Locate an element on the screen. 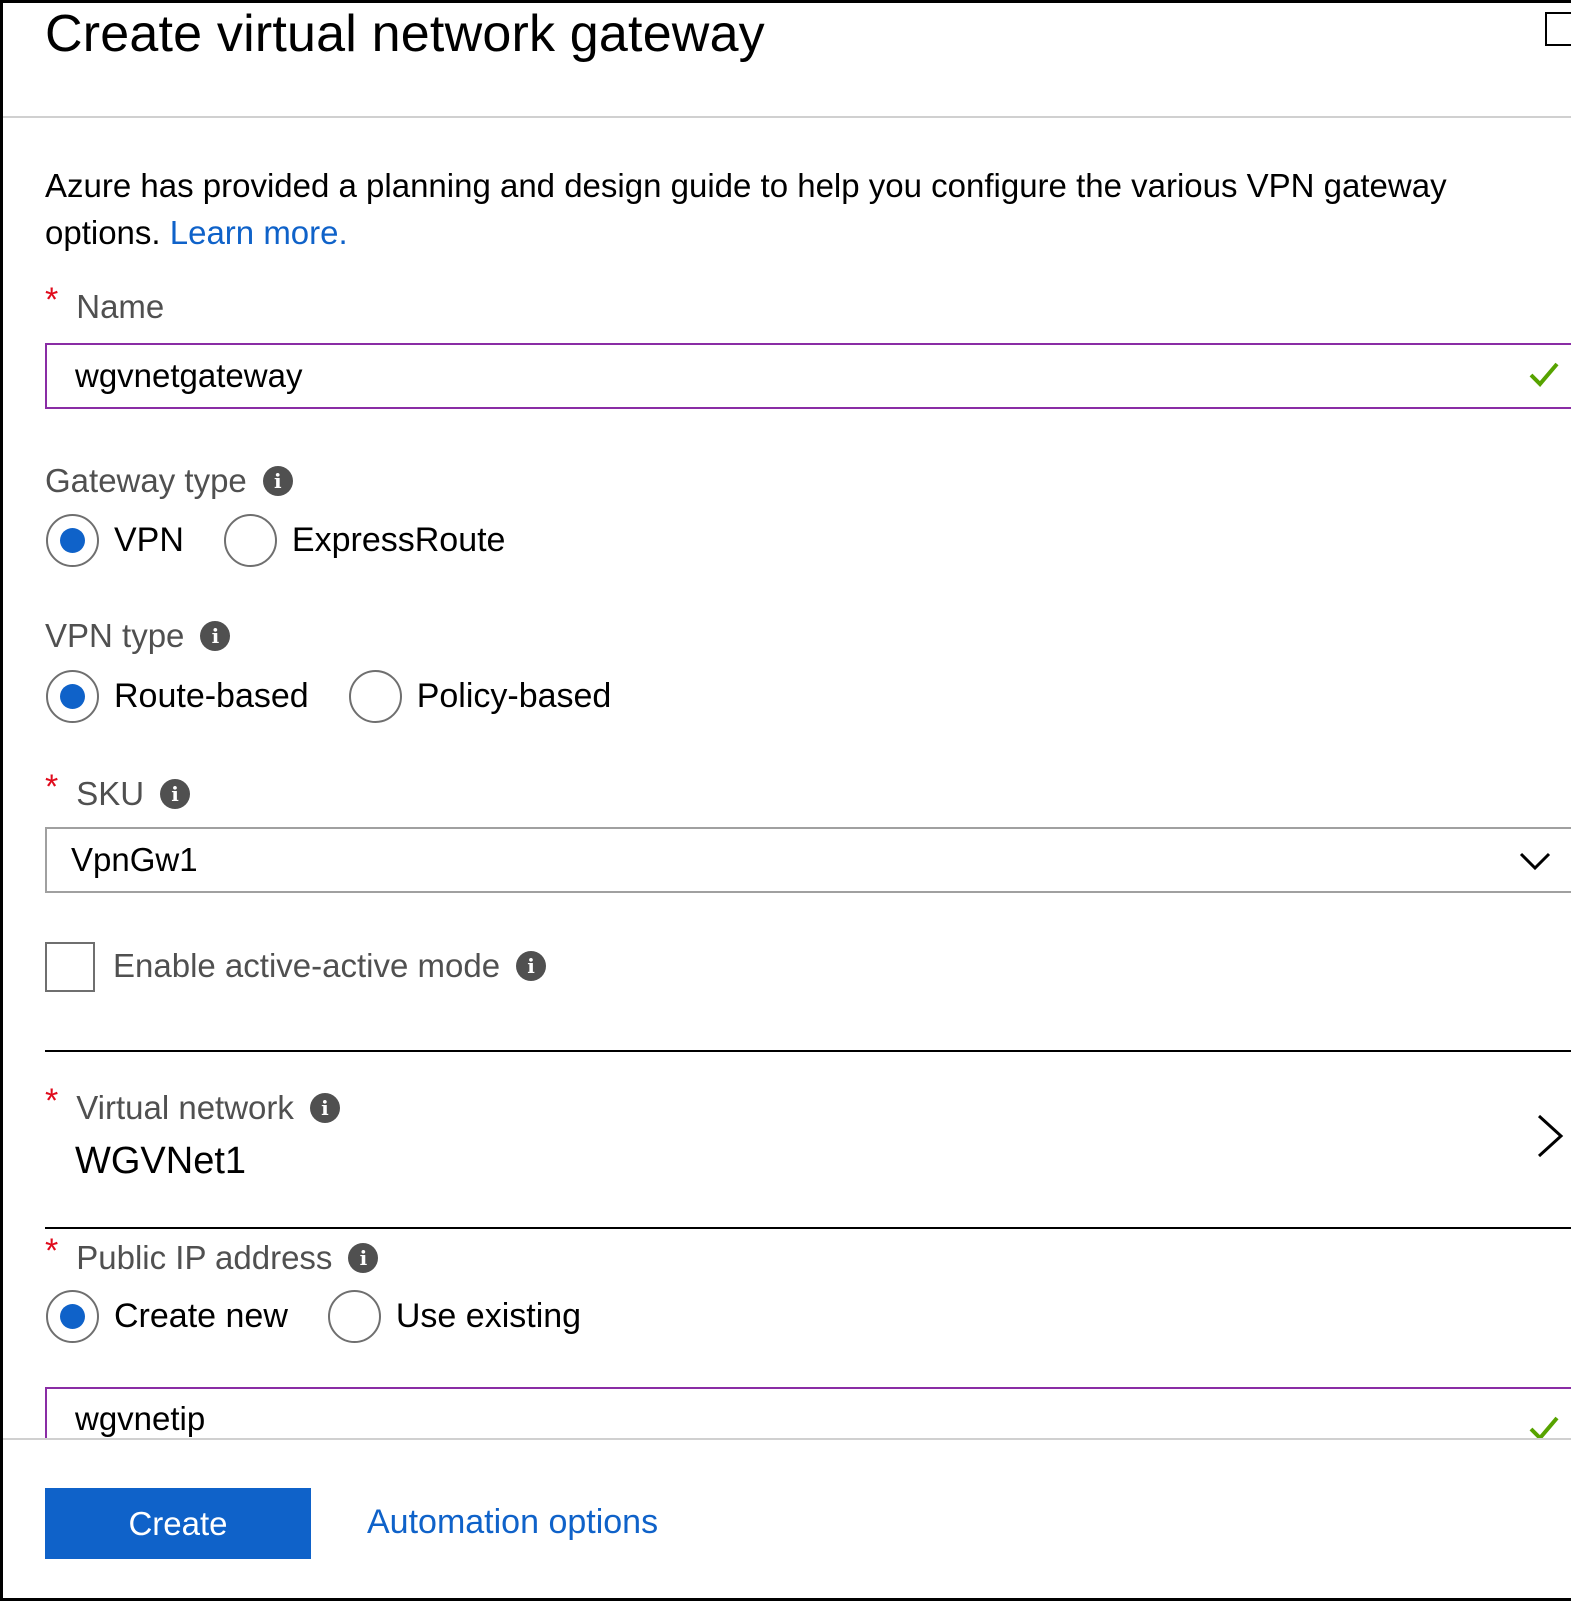 The width and height of the screenshot is (1571, 1601). vpn-type-radio-group: Route-based Policy-based is located at coordinates (328, 696).